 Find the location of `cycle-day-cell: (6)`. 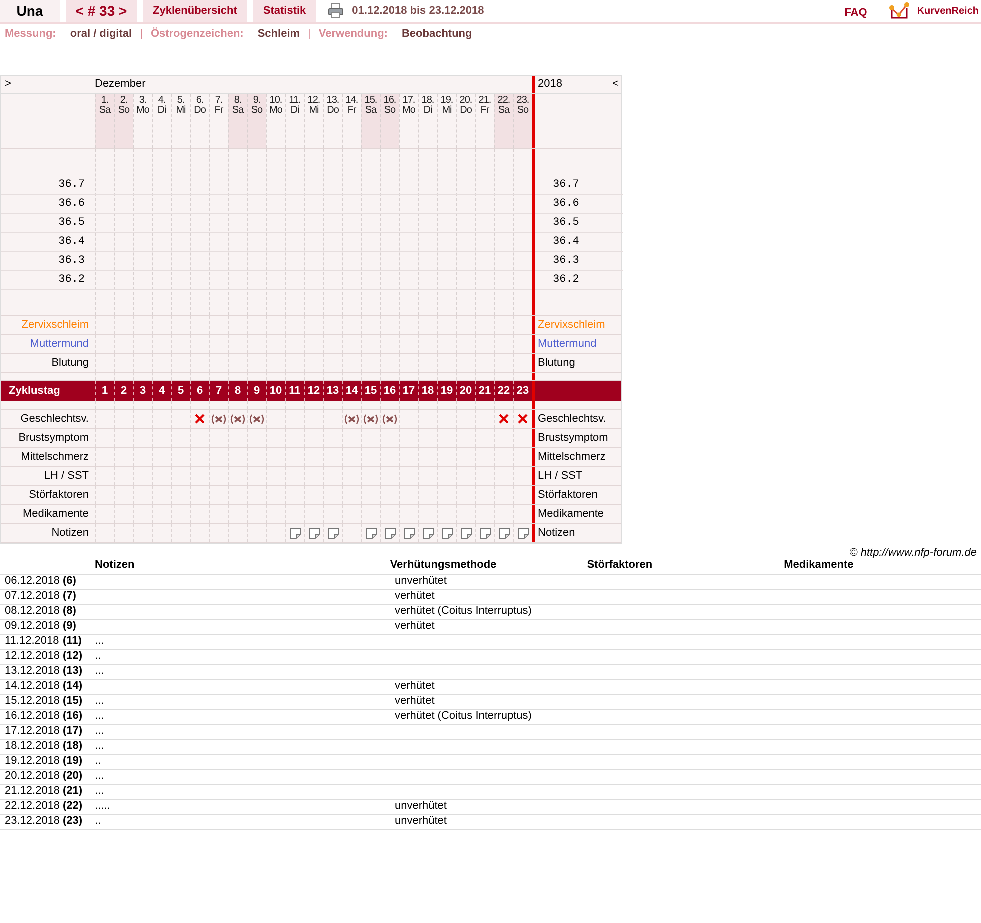

cycle-day-cell: (6) is located at coordinates (69, 581).